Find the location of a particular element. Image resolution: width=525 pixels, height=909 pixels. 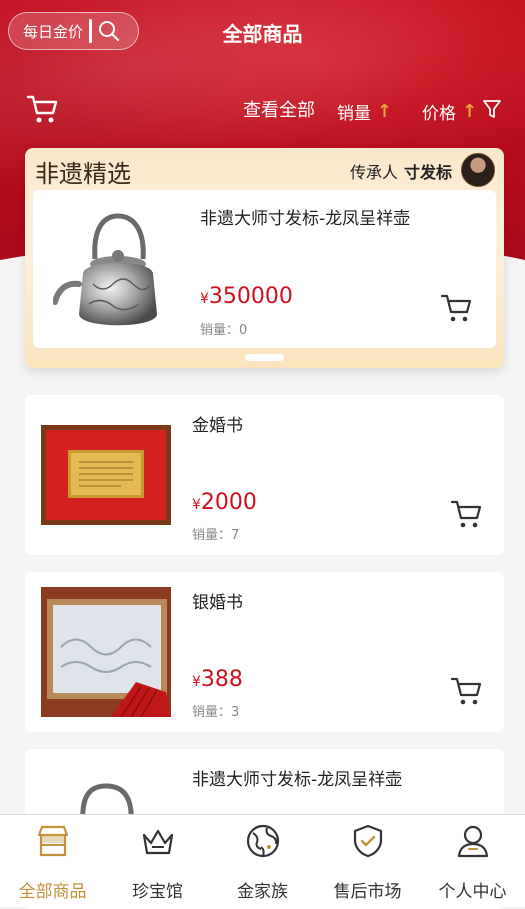

sort-filter-bar: 查看全部 销量 ↑ 价格 ↑ is located at coordinates (262, 110).